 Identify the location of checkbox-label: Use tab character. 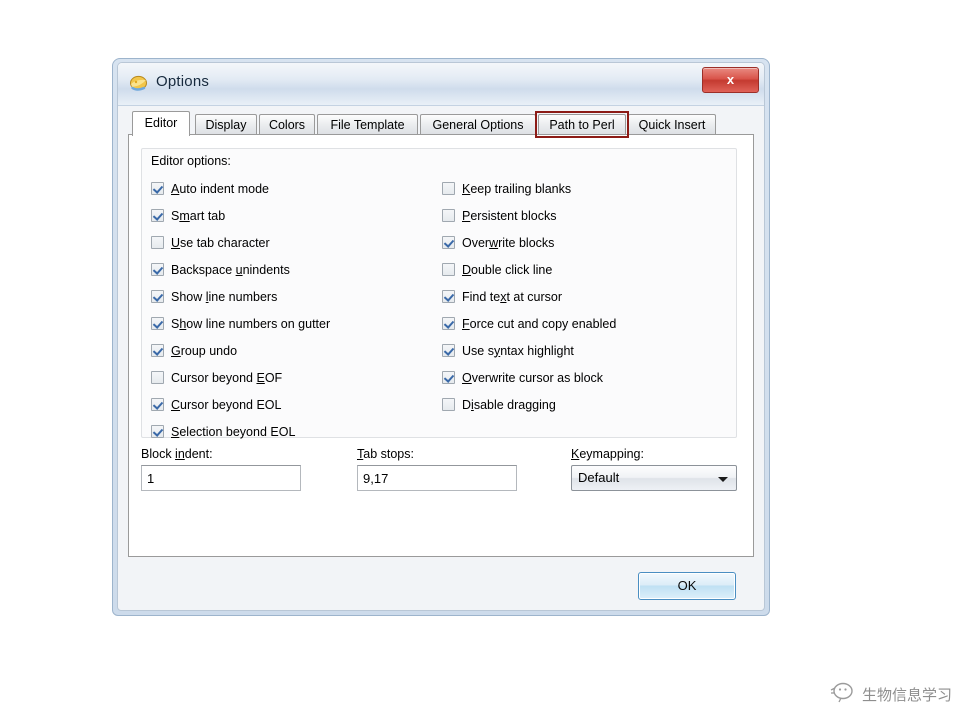
(220, 242).